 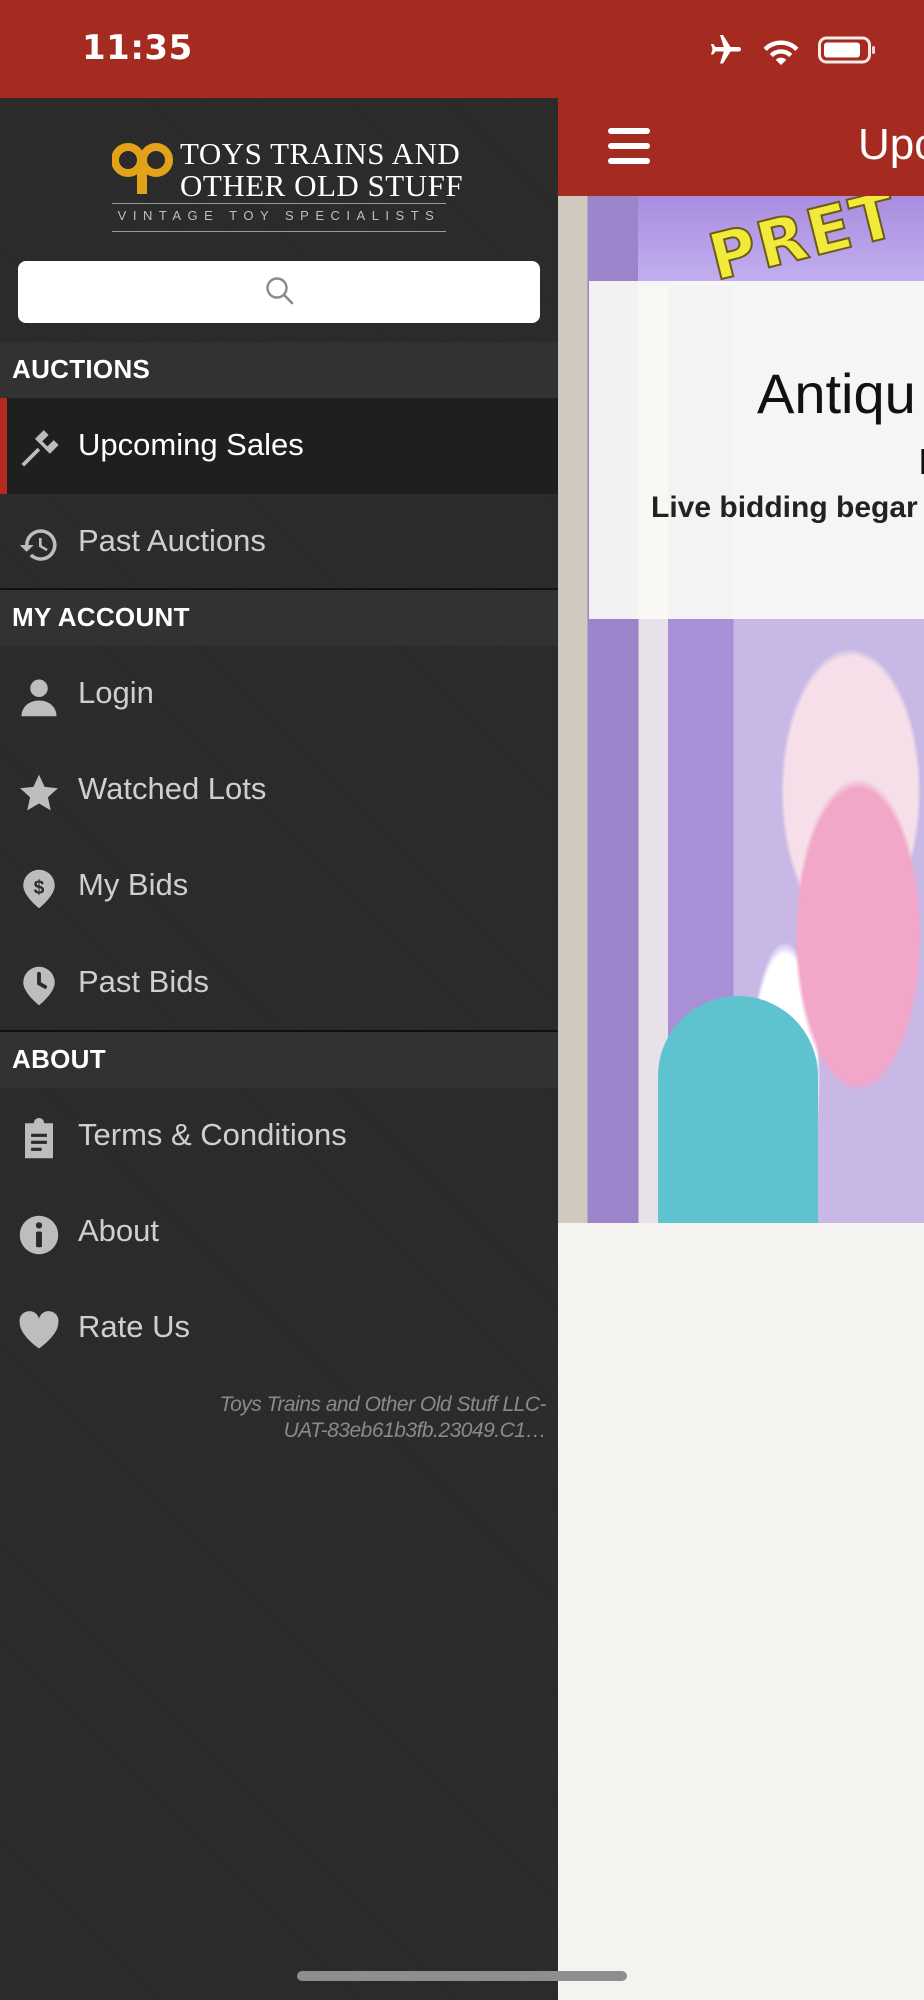 What do you see at coordinates (279, 790) in the screenshot?
I see `nav-item-watched-lots: Watched Lots` at bounding box center [279, 790].